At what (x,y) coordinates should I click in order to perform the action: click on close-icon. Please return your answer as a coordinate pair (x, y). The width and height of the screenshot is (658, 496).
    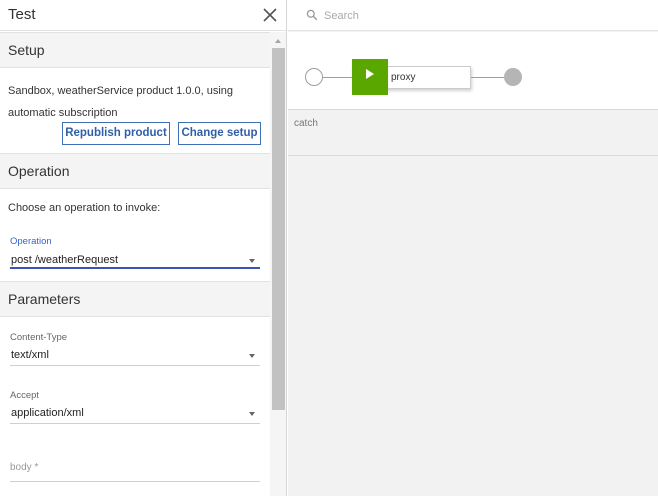
    Looking at the image, I should click on (270, 15).